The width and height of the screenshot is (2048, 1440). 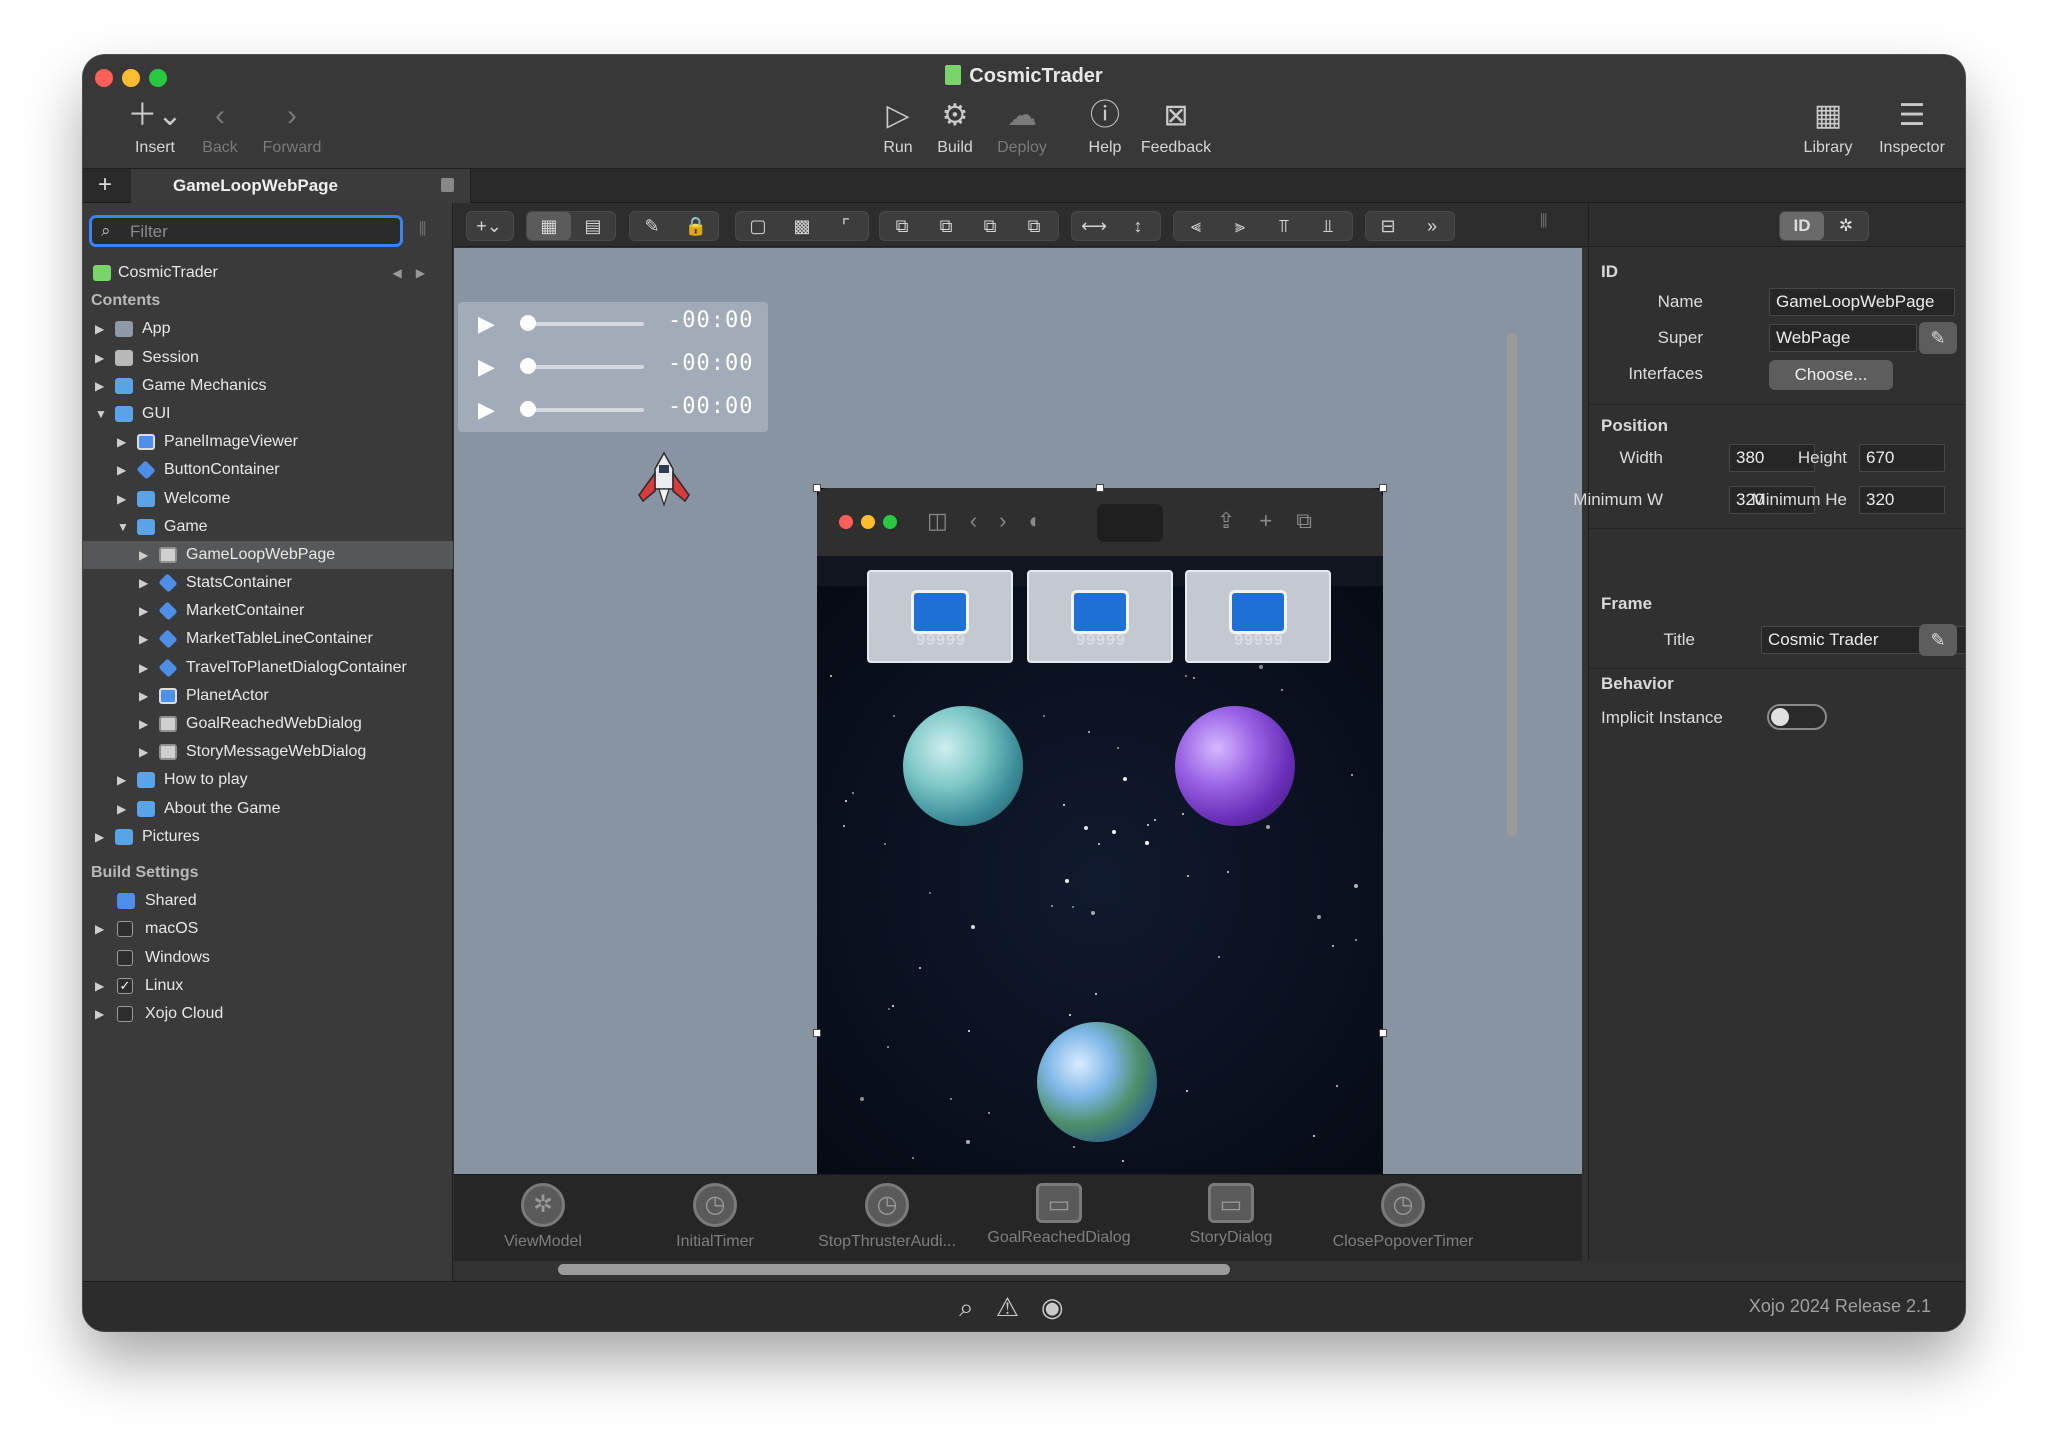 I want to click on distribute-icon: ⊟, so click(x=1388, y=226).